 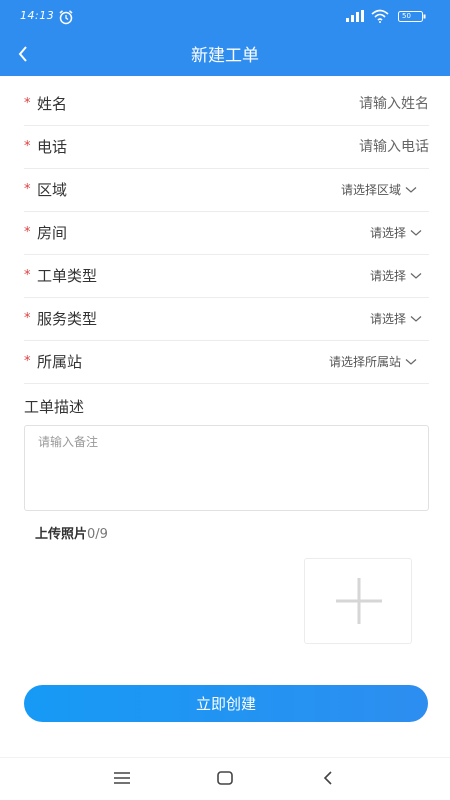 I want to click on service-type-picker: 请选择, so click(x=396, y=319).